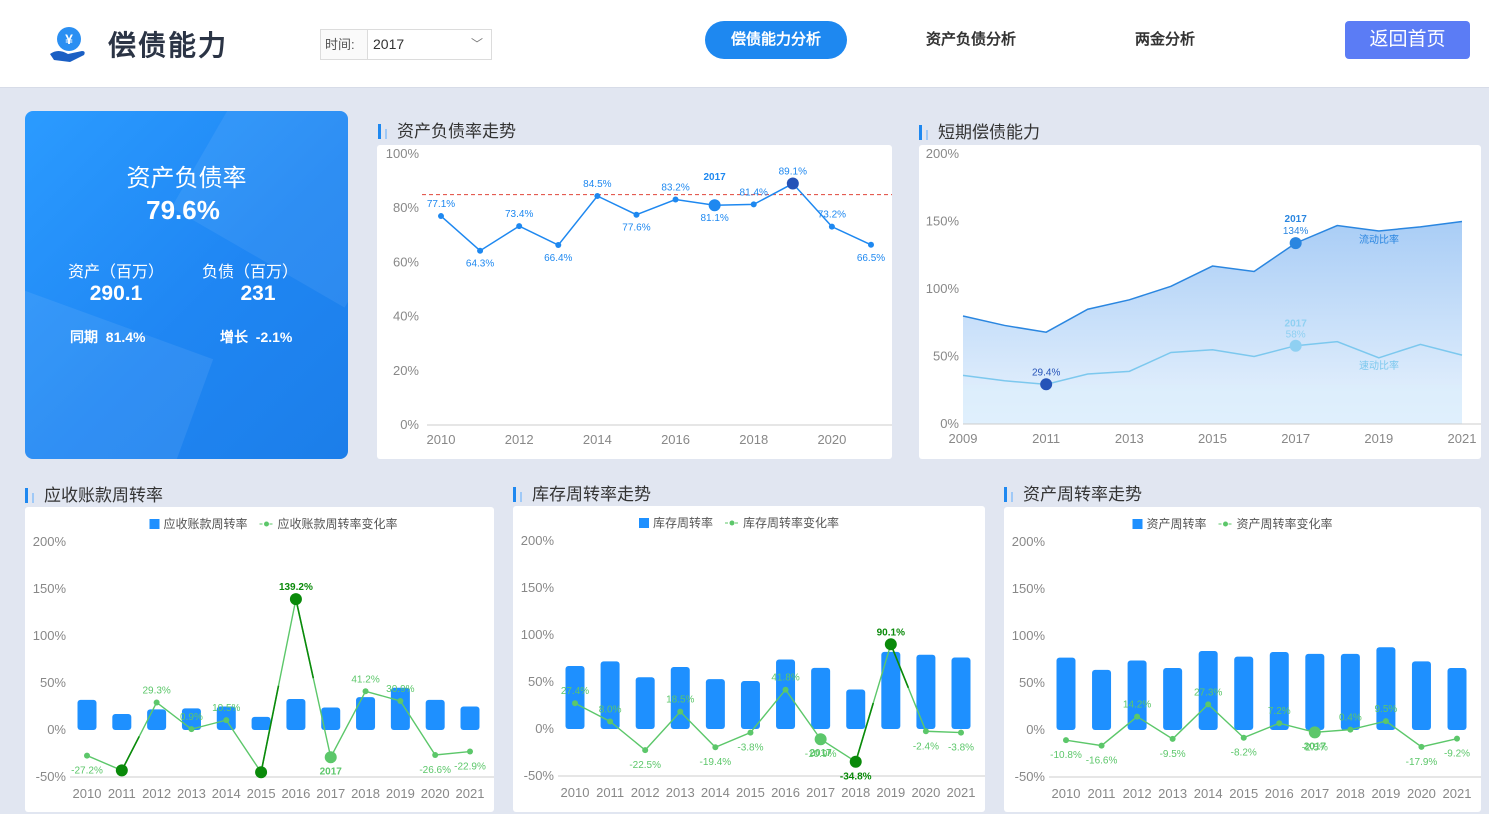 The image size is (1489, 814). I want to click on change-rate-label: 27.3%, so click(1208, 692).